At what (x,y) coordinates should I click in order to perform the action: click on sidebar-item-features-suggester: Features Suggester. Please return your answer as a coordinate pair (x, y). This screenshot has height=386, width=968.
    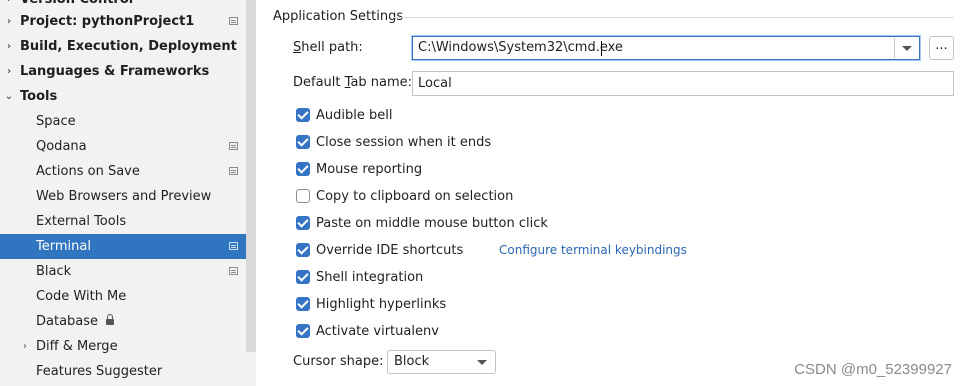
    Looking at the image, I should click on (128, 371).